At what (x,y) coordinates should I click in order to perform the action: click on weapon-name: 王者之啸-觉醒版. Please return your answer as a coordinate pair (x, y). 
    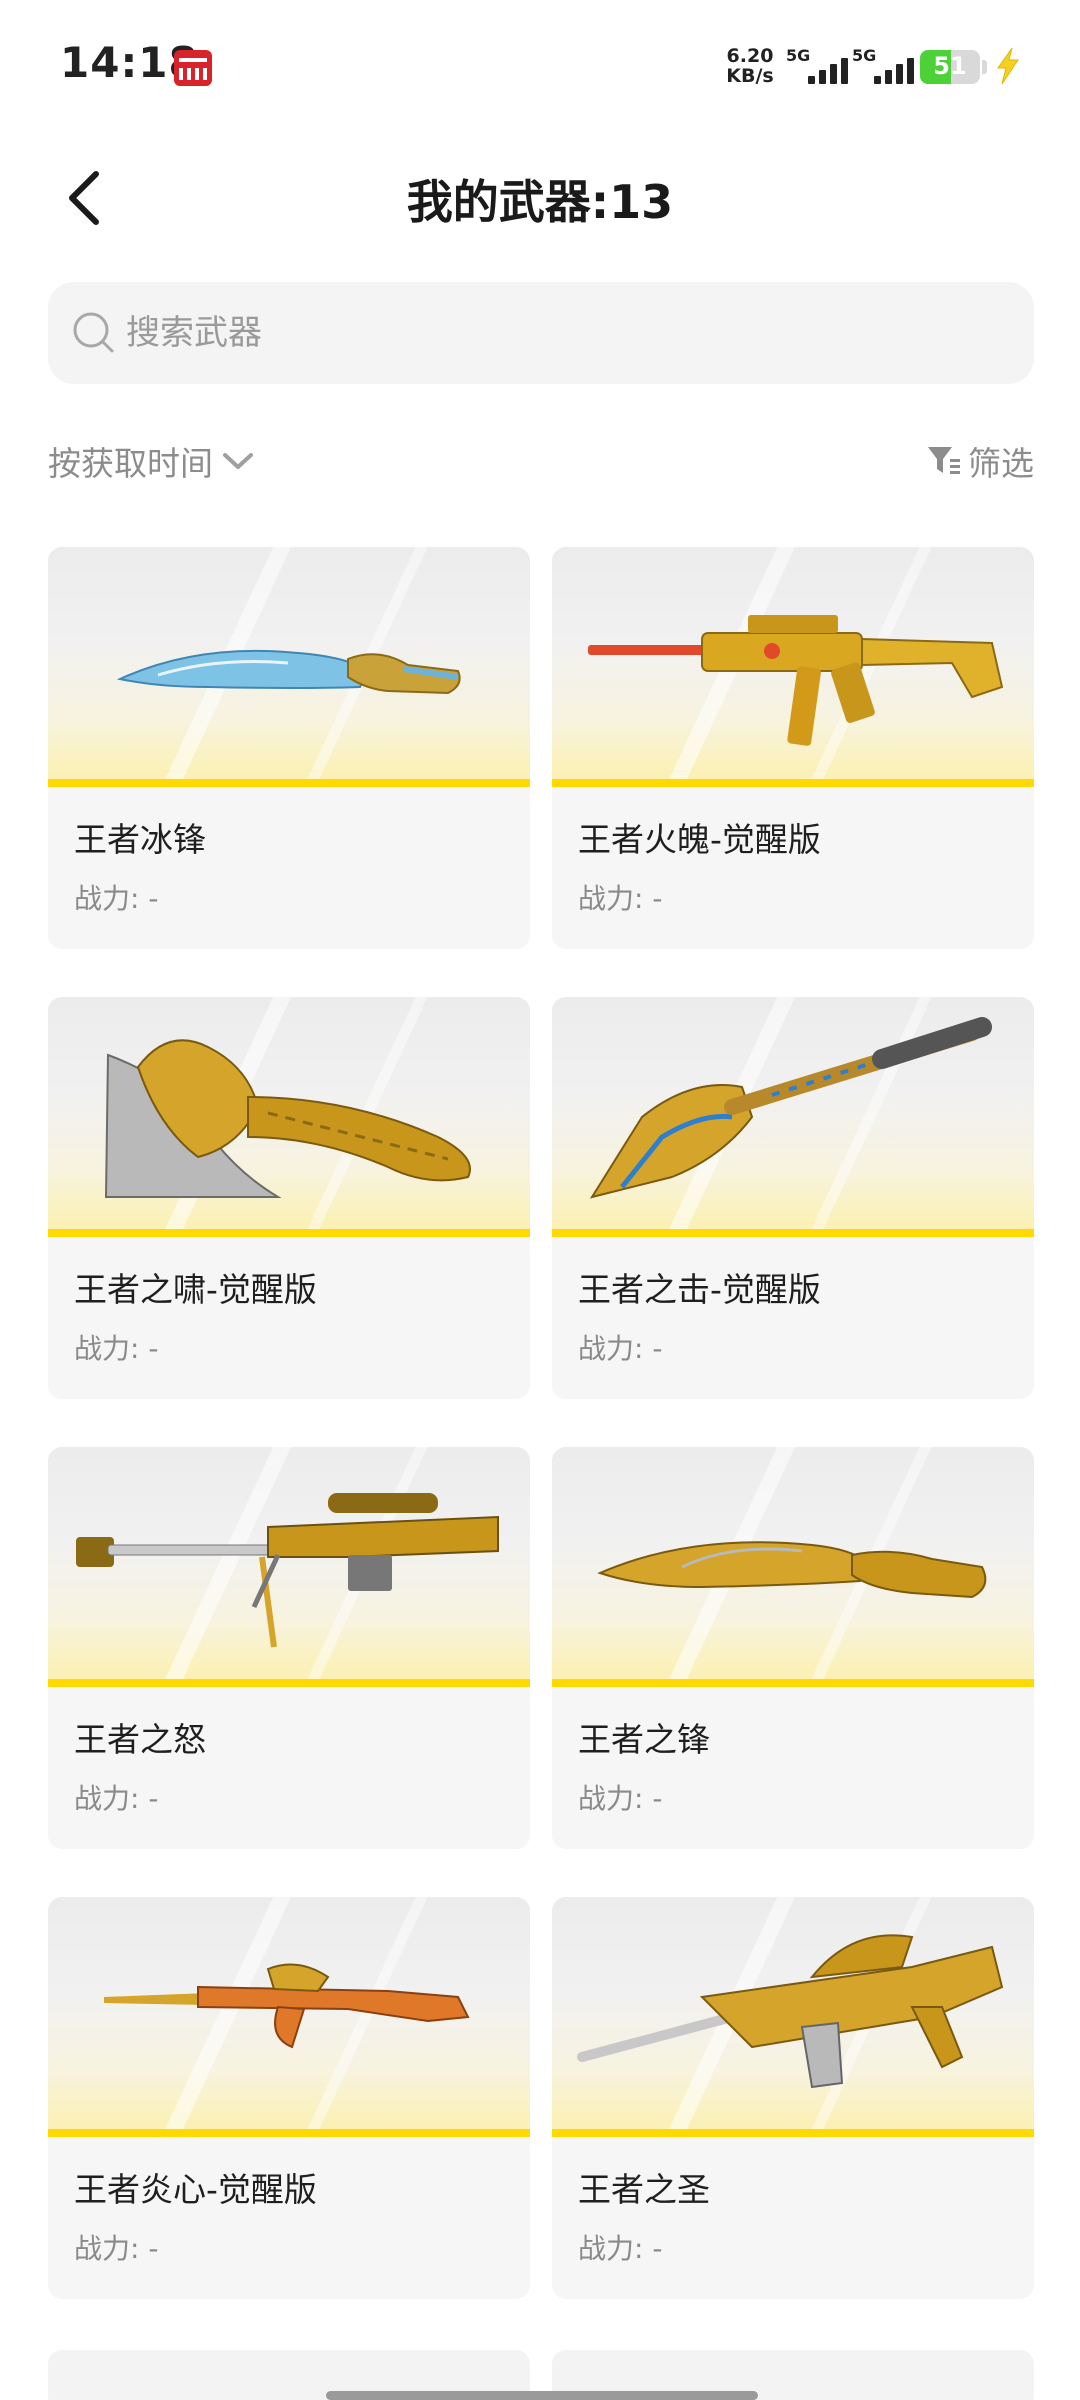
    Looking at the image, I should click on (195, 1289).